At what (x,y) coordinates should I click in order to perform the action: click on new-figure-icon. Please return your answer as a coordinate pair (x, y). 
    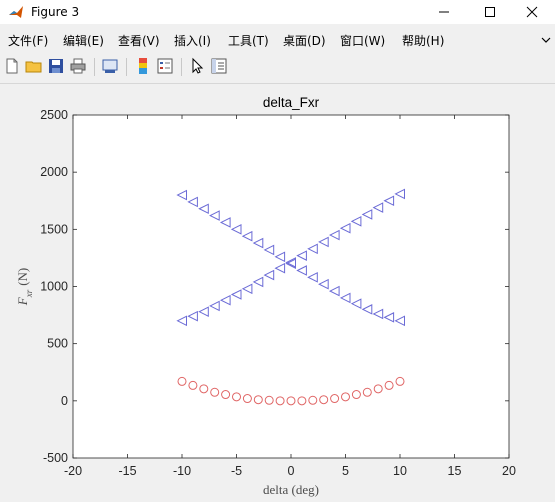
    Looking at the image, I should click on (12, 66).